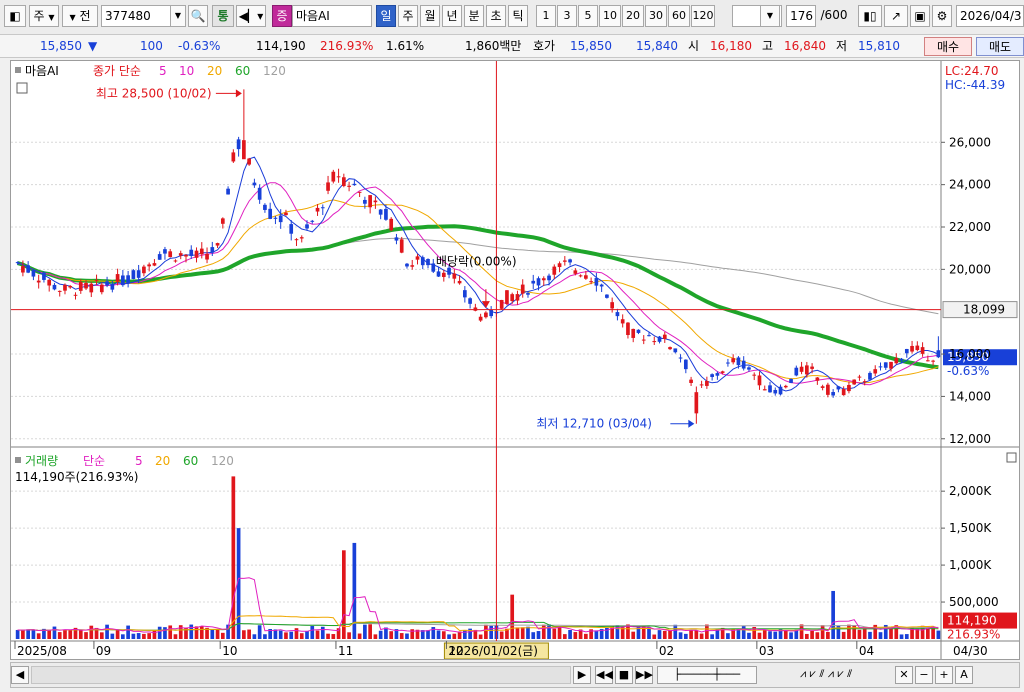 Image resolution: width=1024 pixels, height=692 pixels. I want to click on scroll-right-button: ▶, so click(582, 675).